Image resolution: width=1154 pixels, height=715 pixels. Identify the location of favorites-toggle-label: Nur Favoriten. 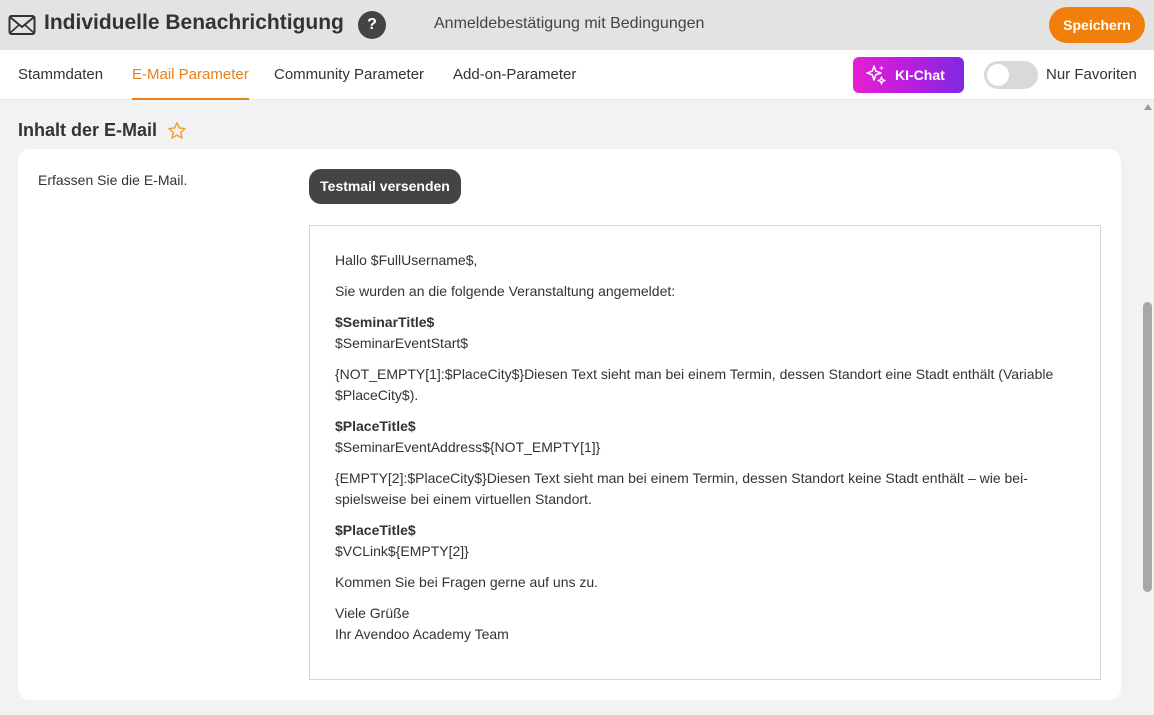
(1091, 74).